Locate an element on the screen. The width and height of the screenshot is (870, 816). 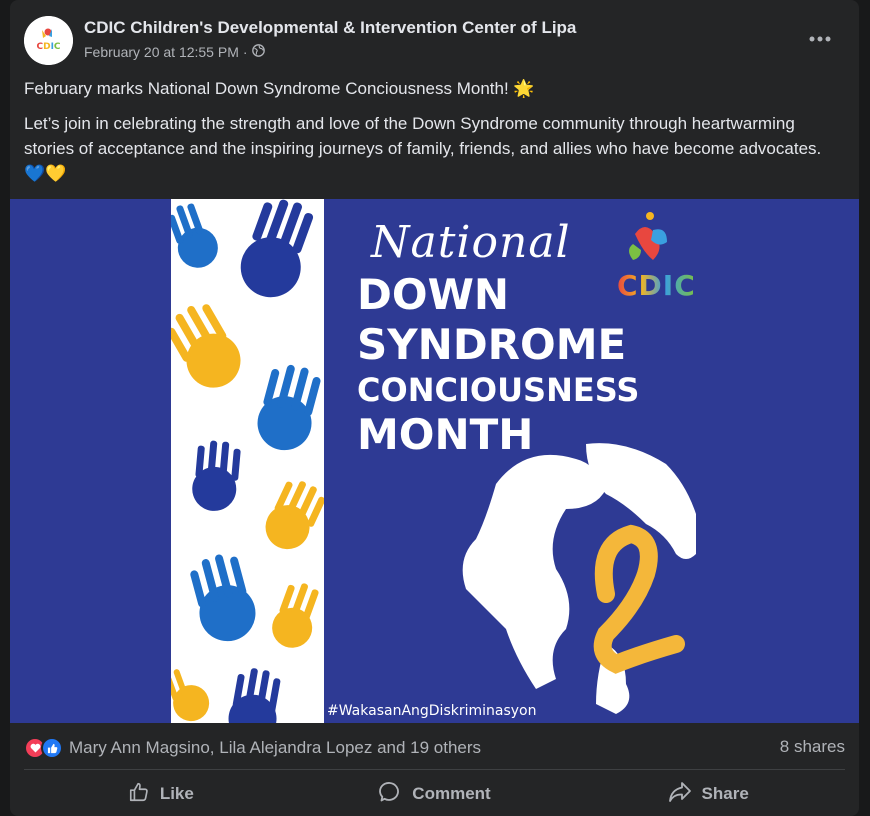
globe-illustration is located at coordinates (579, 578).